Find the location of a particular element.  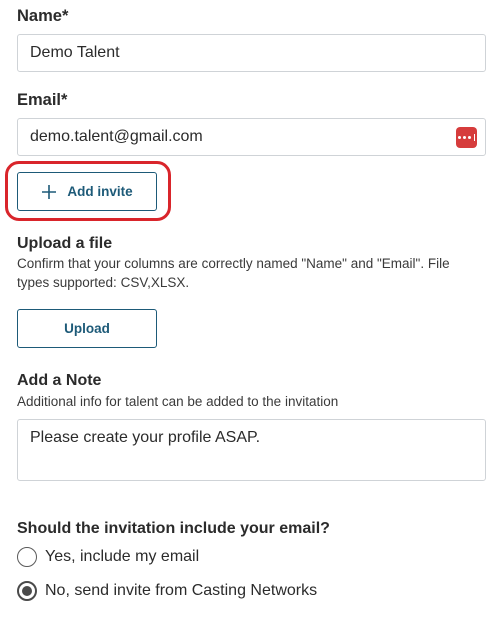

upload-button-label: Upload is located at coordinates (87, 328).